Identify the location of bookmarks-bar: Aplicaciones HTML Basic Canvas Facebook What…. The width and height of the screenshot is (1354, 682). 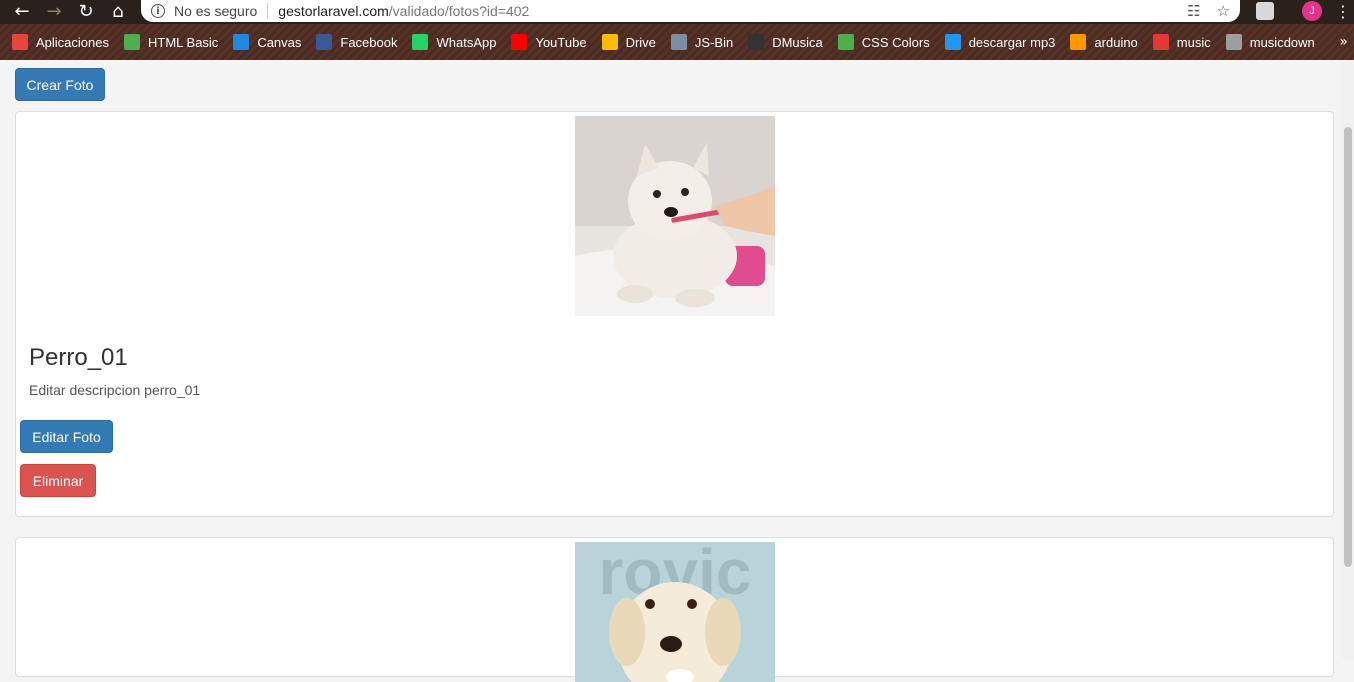
(677, 42).